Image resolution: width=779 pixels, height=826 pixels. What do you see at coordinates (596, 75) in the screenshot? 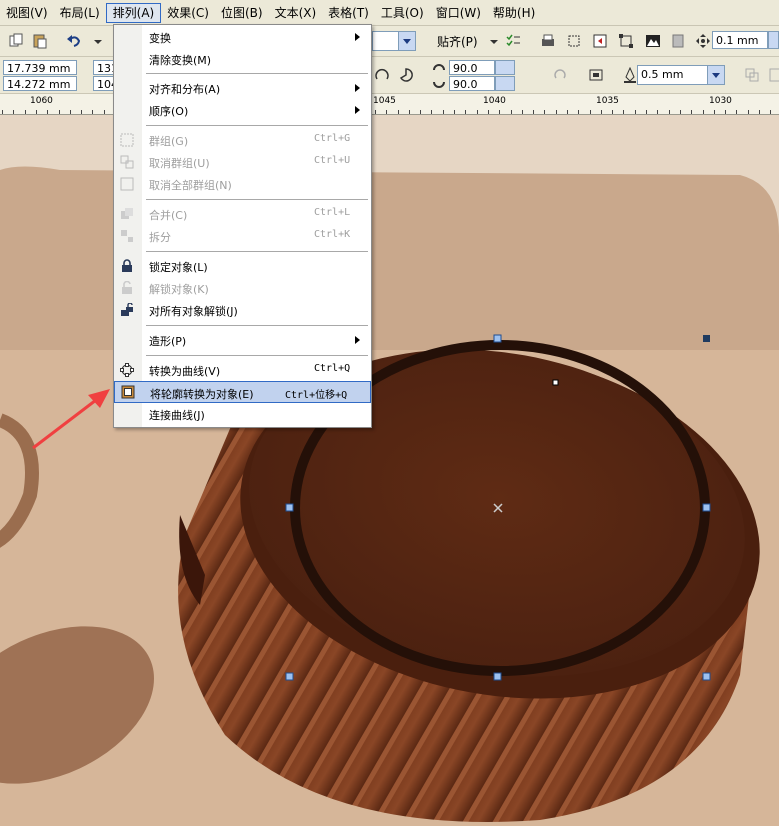
I see `wrap-text-icon` at bounding box center [596, 75].